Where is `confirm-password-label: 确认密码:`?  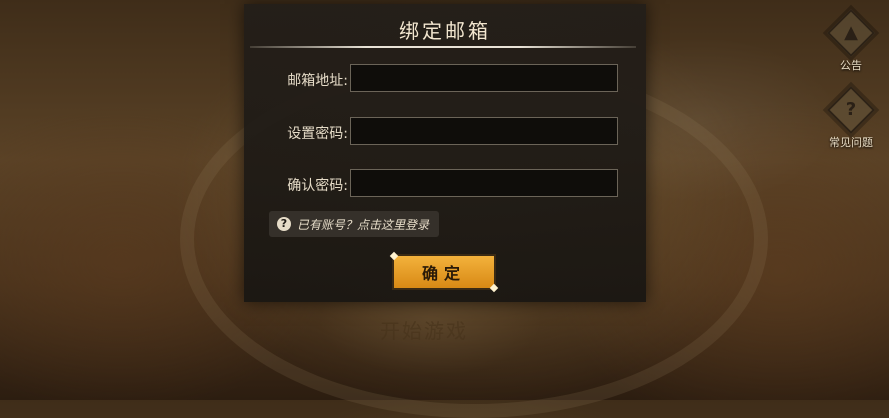 confirm-password-label: 确认密码: is located at coordinates (317, 186).